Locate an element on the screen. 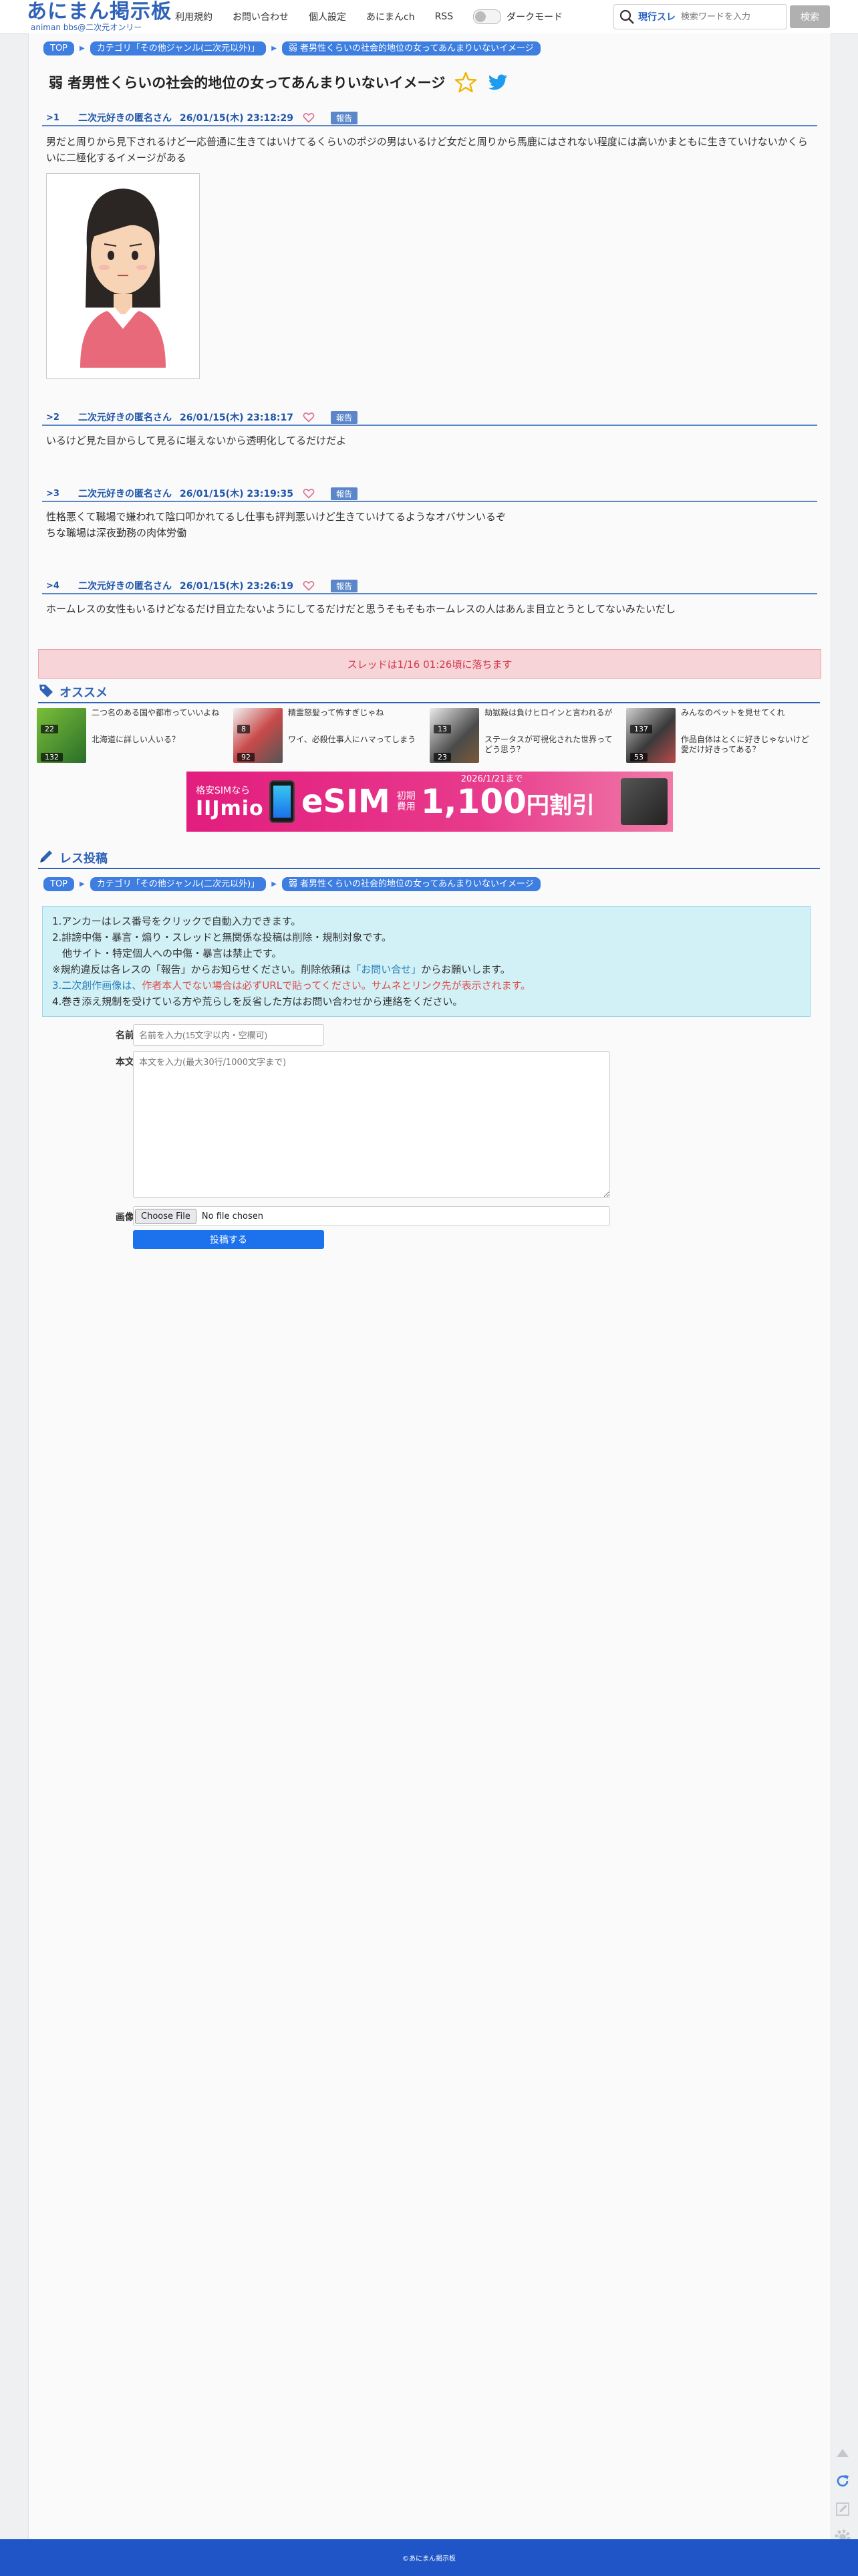 The image size is (858, 2576). name-label: 名前 is located at coordinates (125, 1035).